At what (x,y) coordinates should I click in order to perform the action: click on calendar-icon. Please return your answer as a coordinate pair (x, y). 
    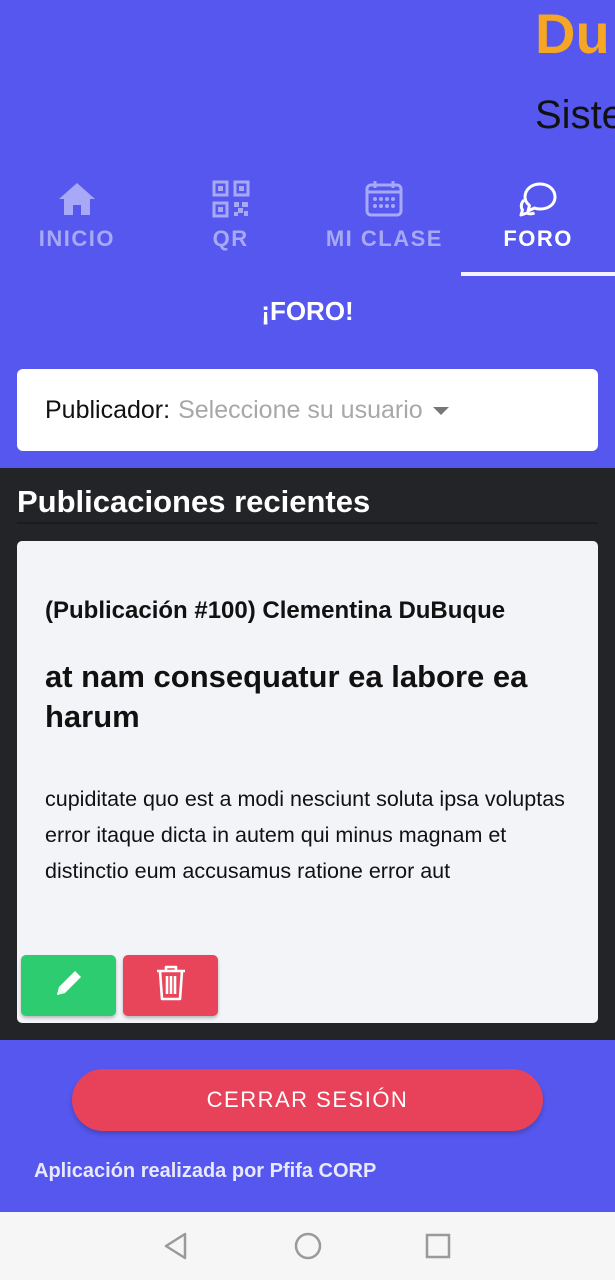
    Looking at the image, I should click on (384, 199).